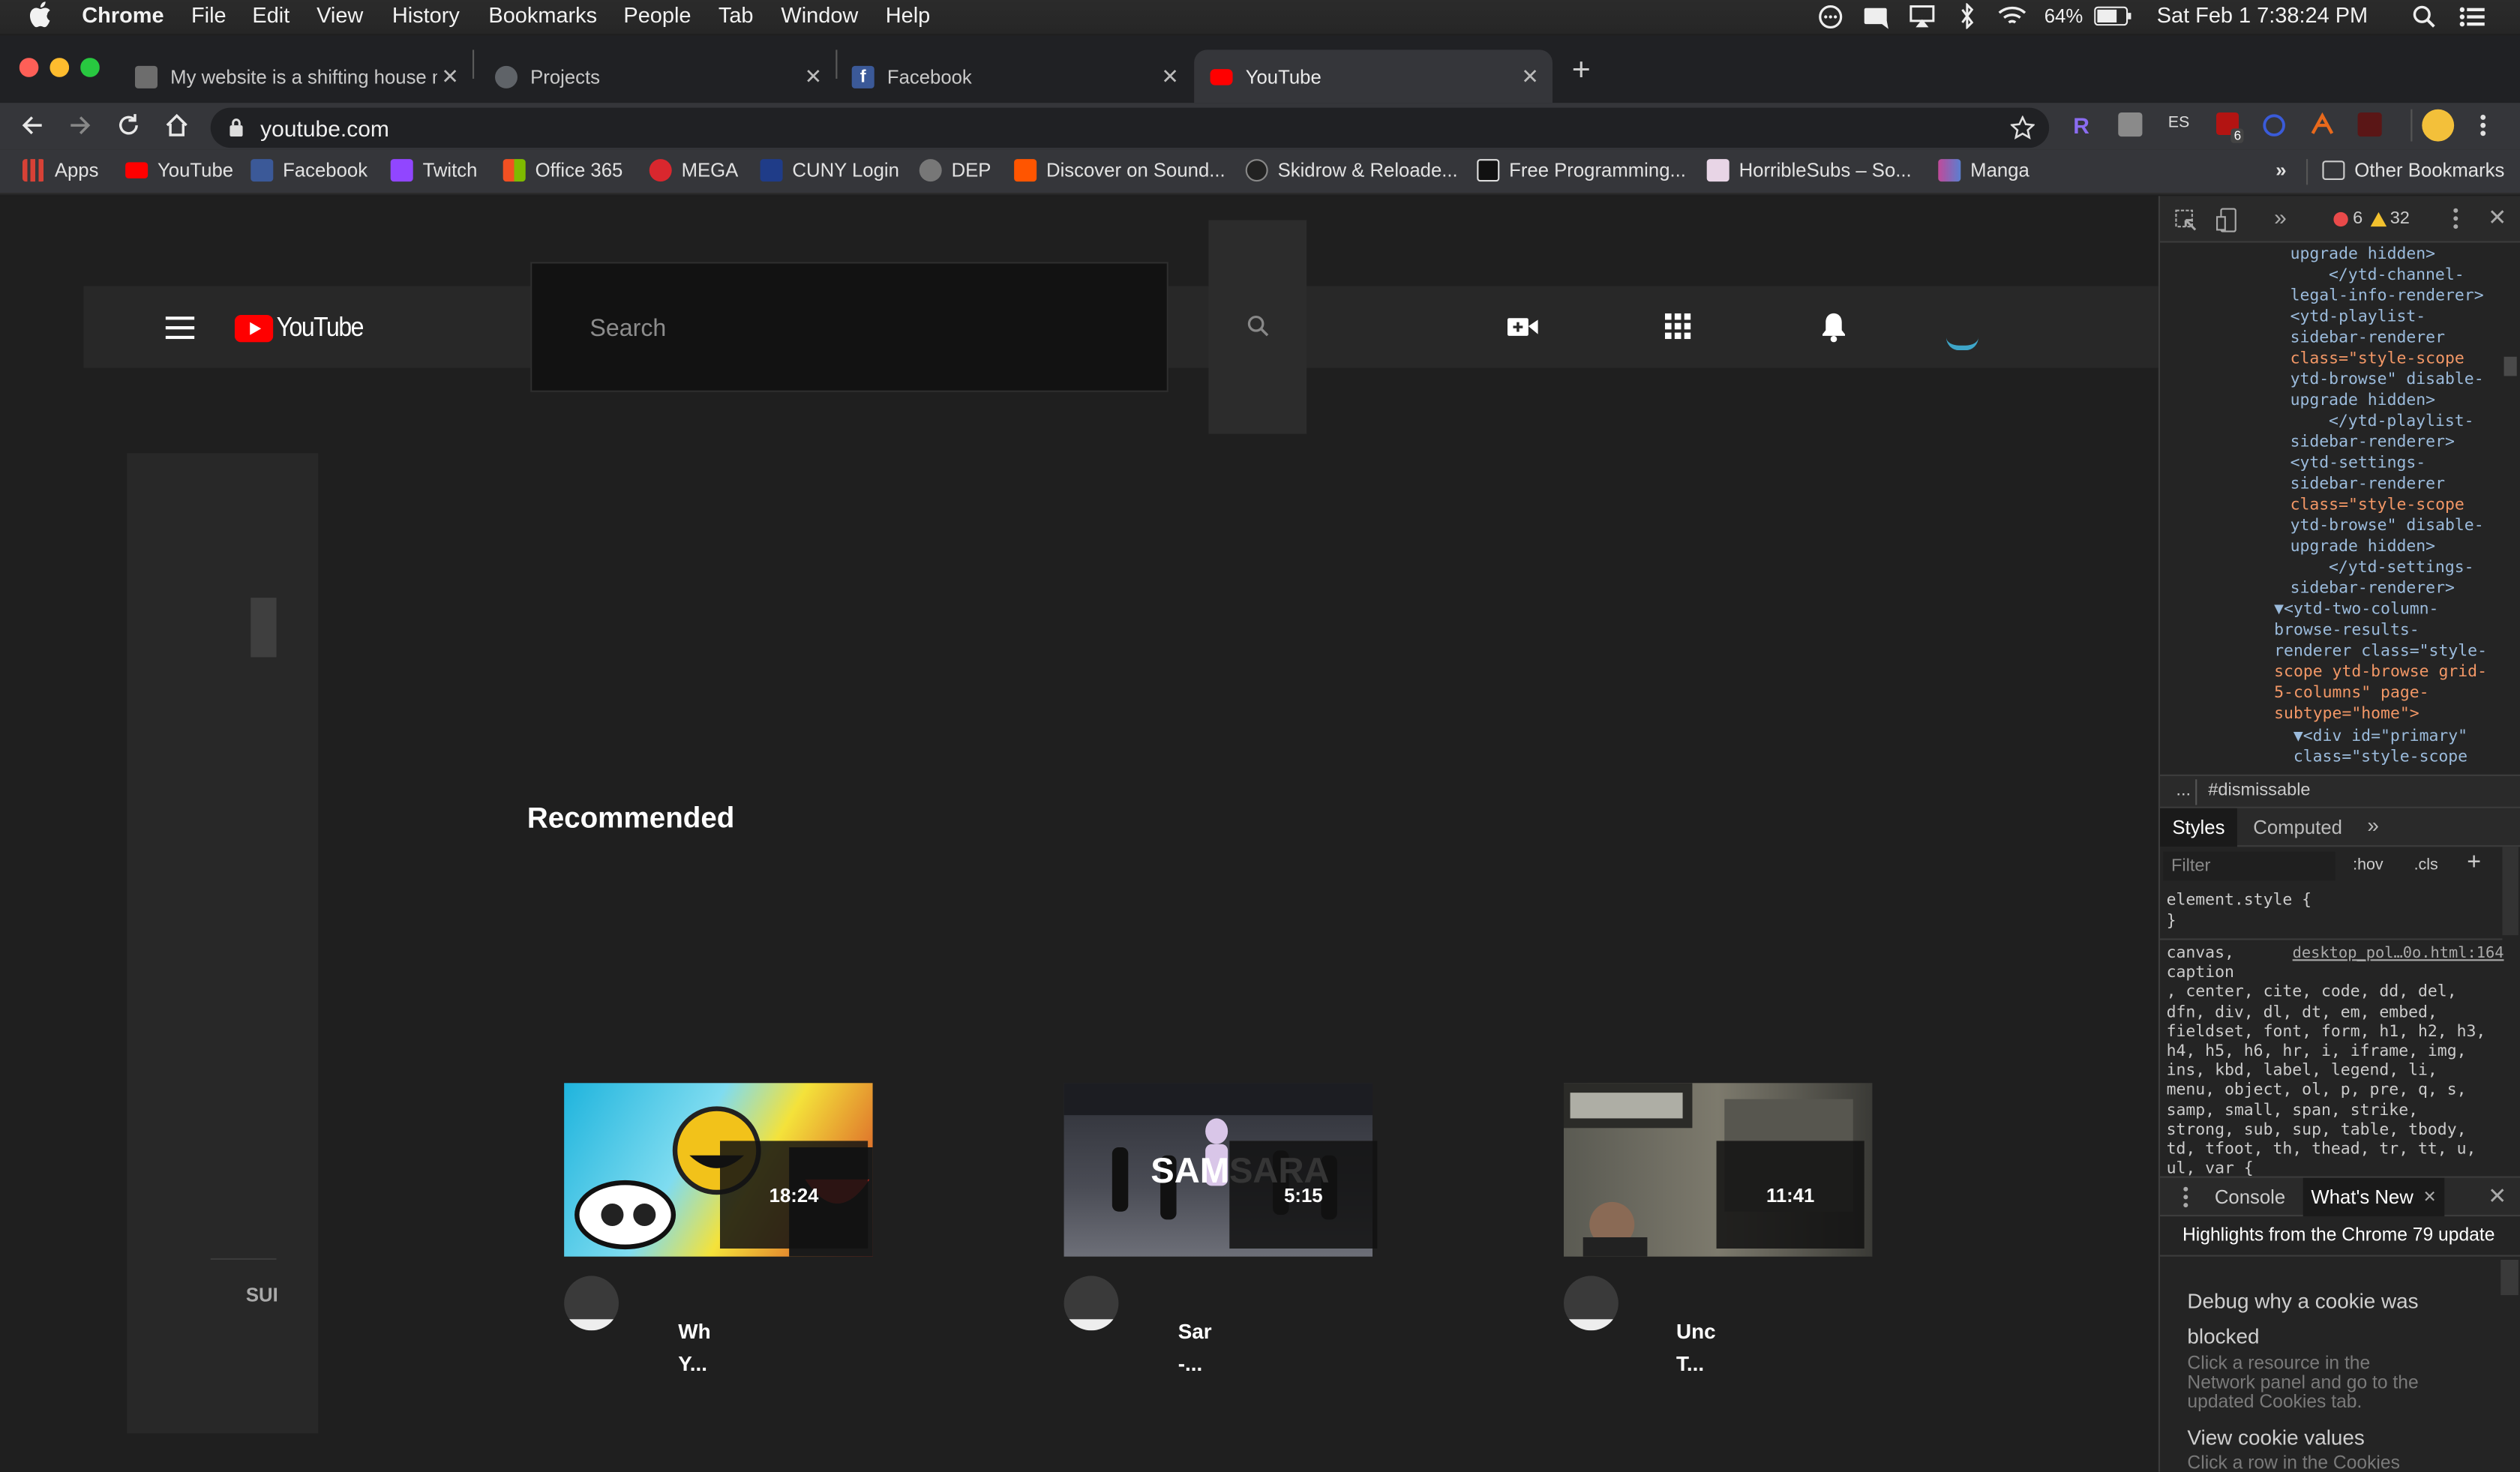 Image resolution: width=2520 pixels, height=1472 pixels. What do you see at coordinates (2472, 17) in the screenshot?
I see `notification-center-icon` at bounding box center [2472, 17].